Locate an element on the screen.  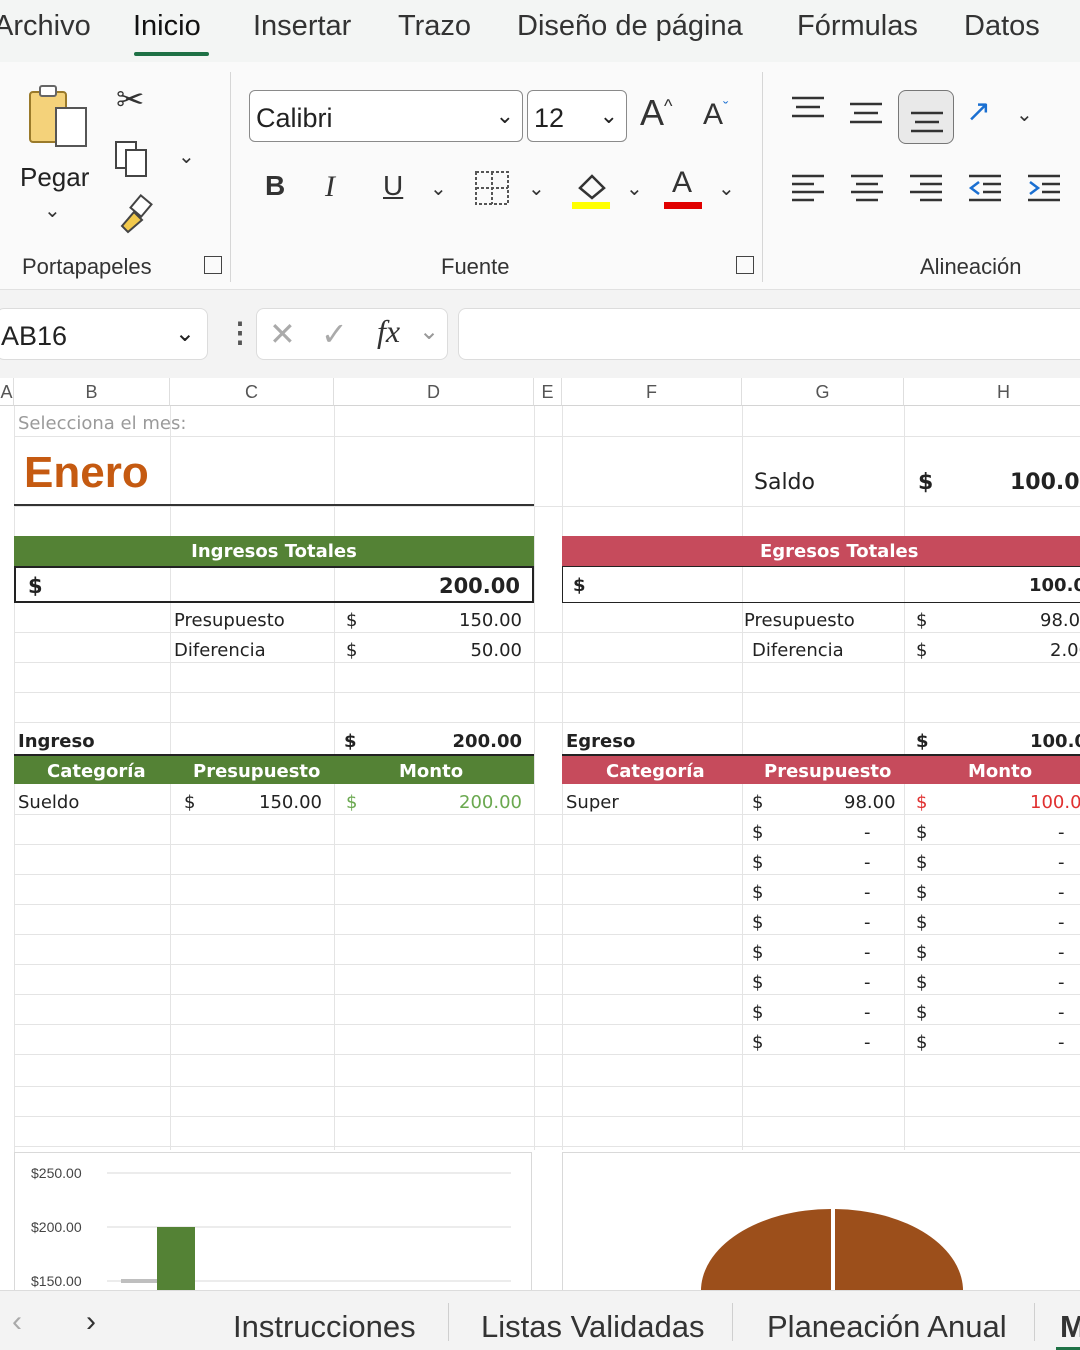
paste-dropdown-chevron-icon: ⌄ is located at coordinates (52, 210).